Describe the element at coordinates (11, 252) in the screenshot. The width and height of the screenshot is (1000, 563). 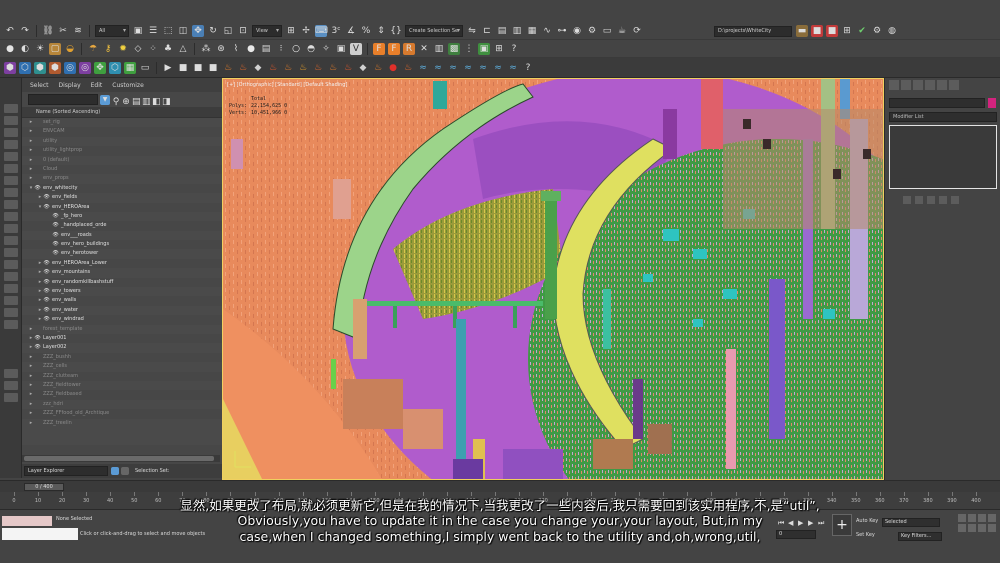
I see `filter-all-icon` at that location.